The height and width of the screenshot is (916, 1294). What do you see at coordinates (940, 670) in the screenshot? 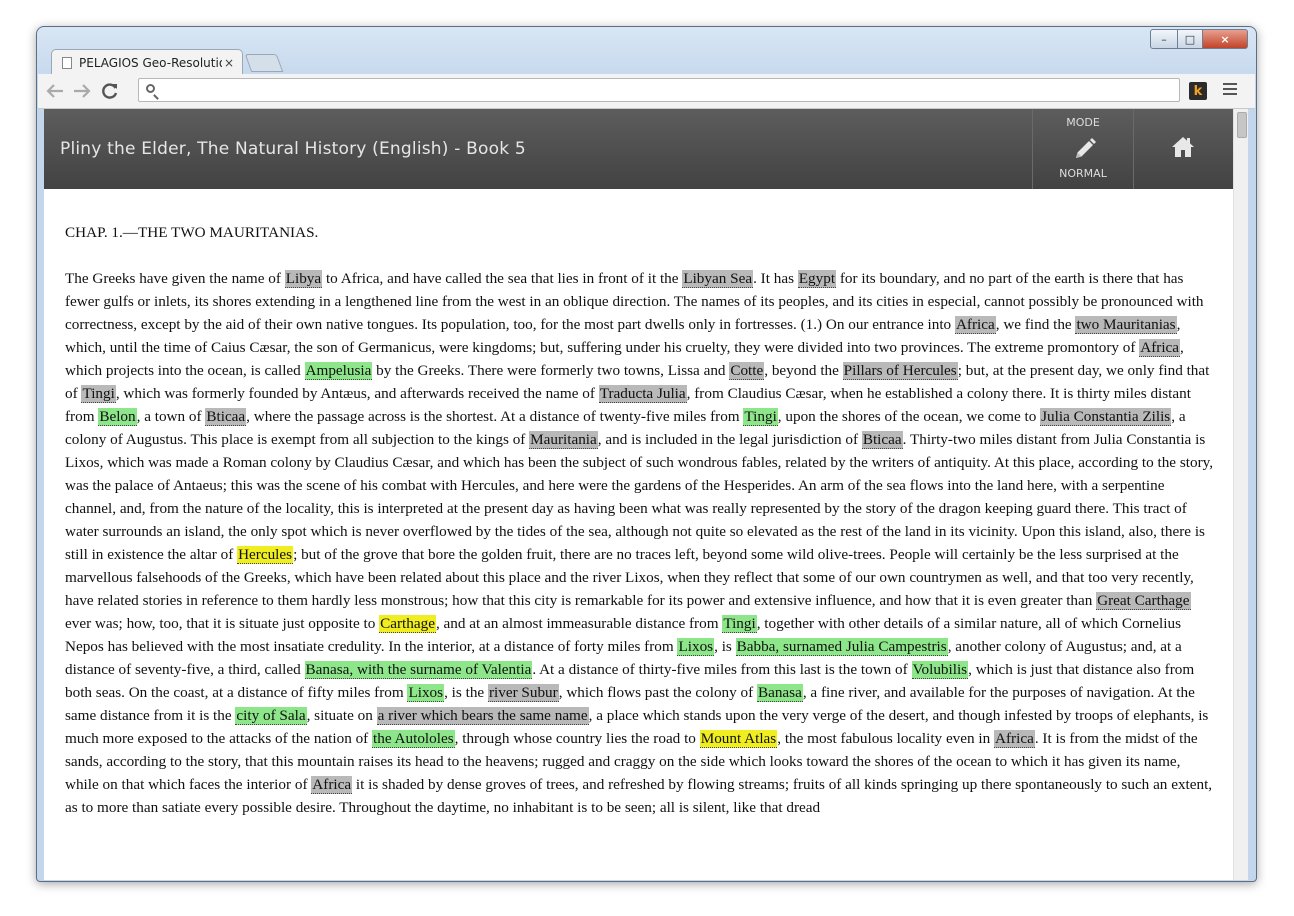
I see `place-tag: Volubilis` at bounding box center [940, 670].